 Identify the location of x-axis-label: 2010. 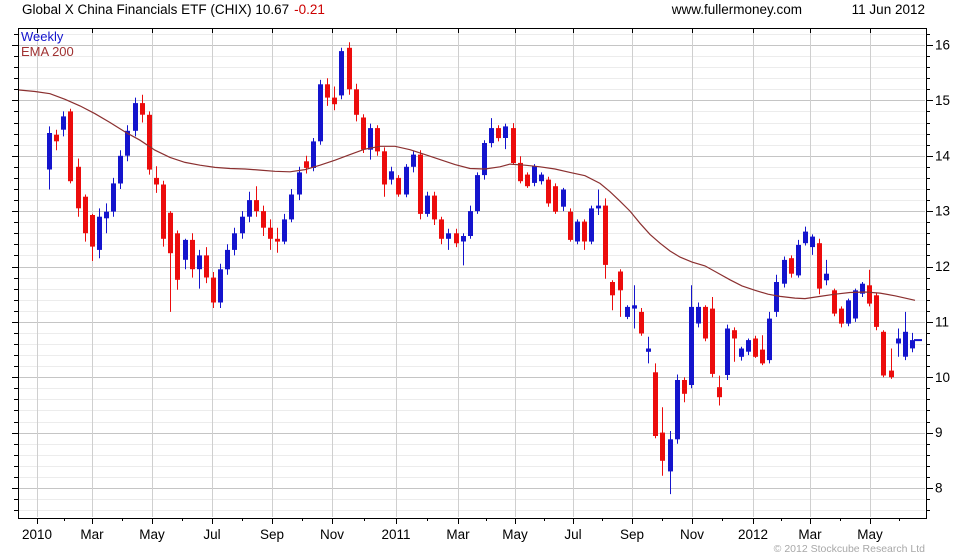
(37, 534).